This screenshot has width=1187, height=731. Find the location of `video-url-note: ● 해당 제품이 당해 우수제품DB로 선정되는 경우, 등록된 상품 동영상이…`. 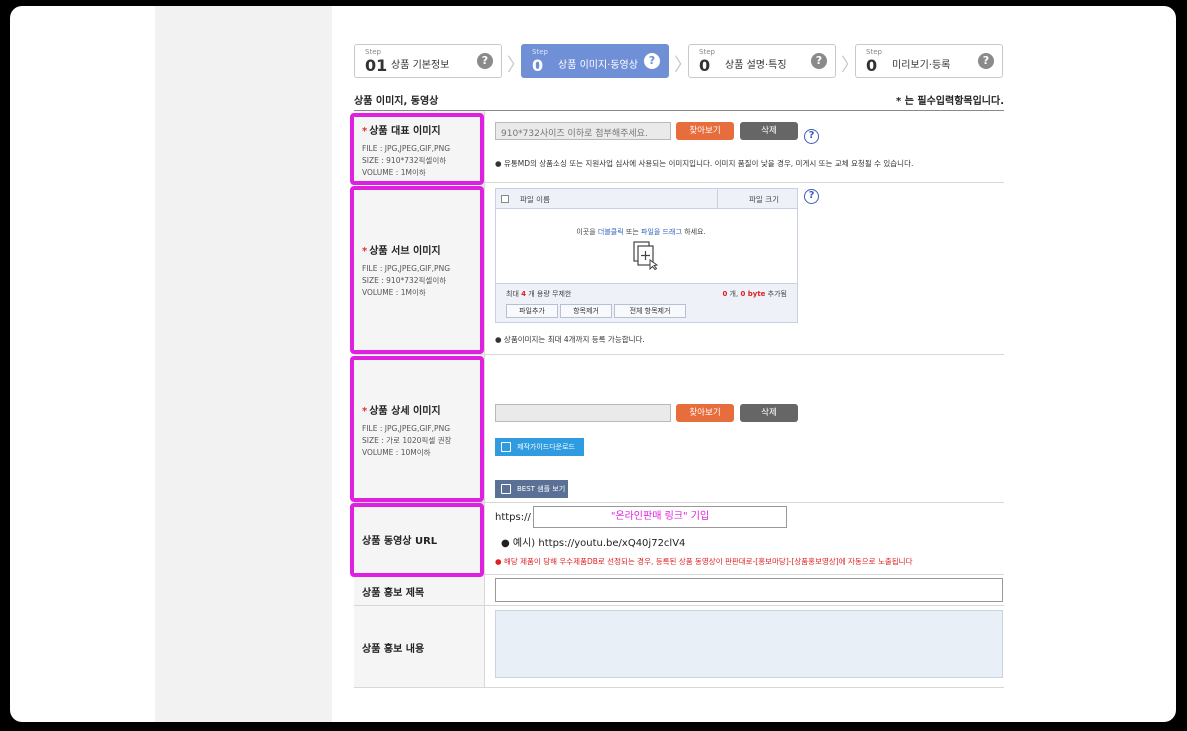

video-url-note: ● 해당 제품이 당해 우수제품DB로 선정되는 경우, 등록된 상품 동영상이… is located at coordinates (704, 561).